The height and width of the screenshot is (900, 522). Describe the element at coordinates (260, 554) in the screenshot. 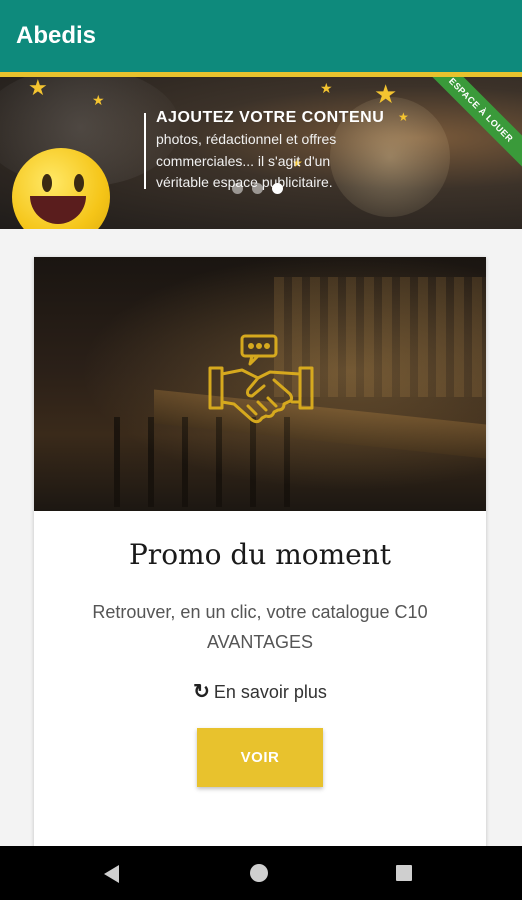

I see `card-title: Promo du moment` at that location.